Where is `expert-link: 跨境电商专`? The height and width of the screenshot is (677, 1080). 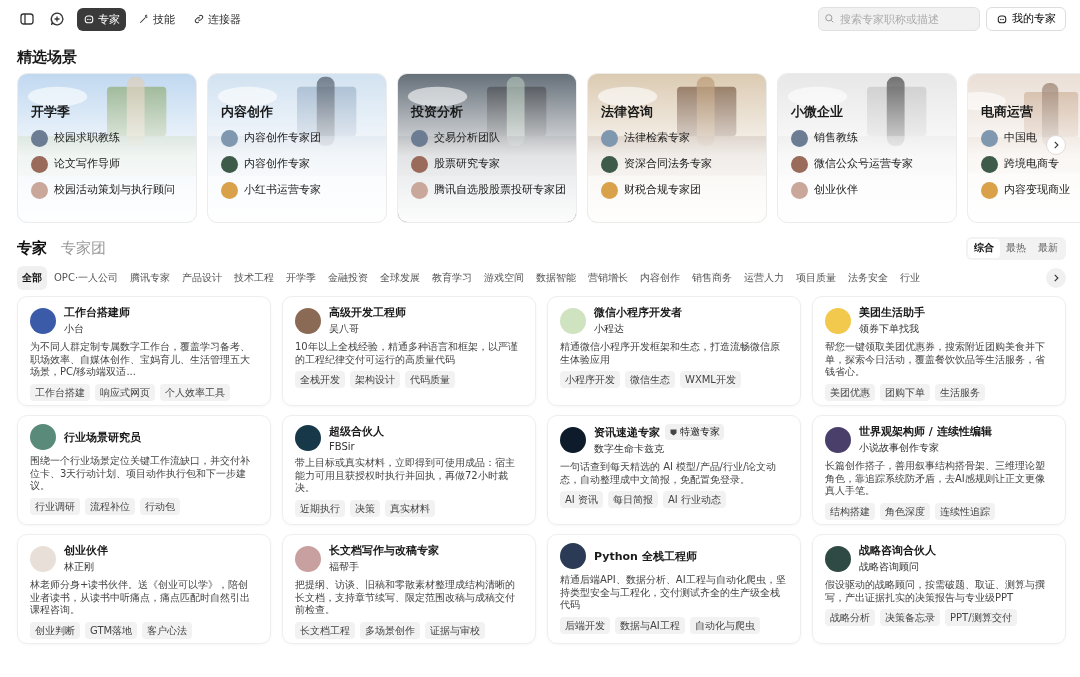 expert-link: 跨境电商专 is located at coordinates (1031, 164).